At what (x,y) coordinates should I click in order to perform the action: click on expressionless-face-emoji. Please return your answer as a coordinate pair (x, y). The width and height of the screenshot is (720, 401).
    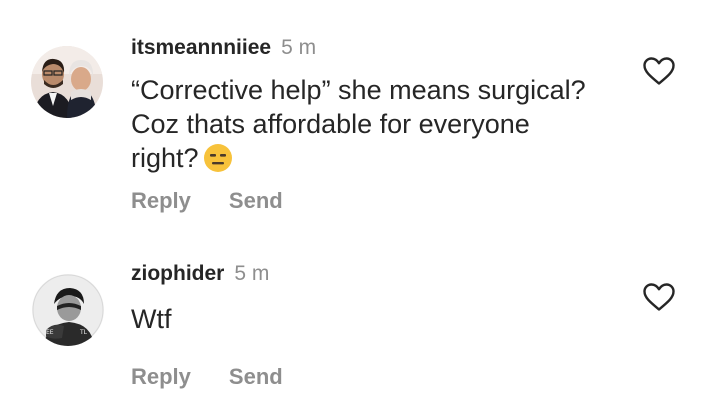
    Looking at the image, I should click on (218, 162).